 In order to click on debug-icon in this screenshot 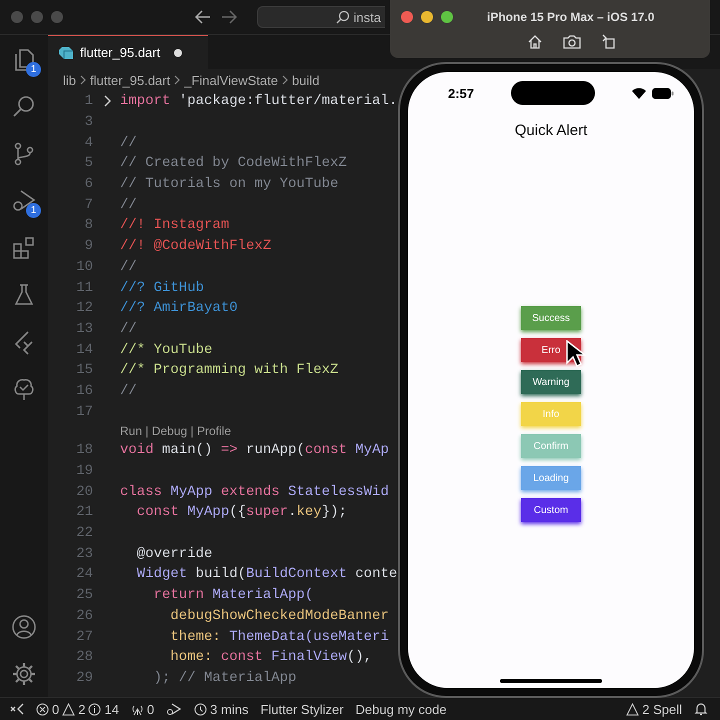, I will do `click(174, 709)`.